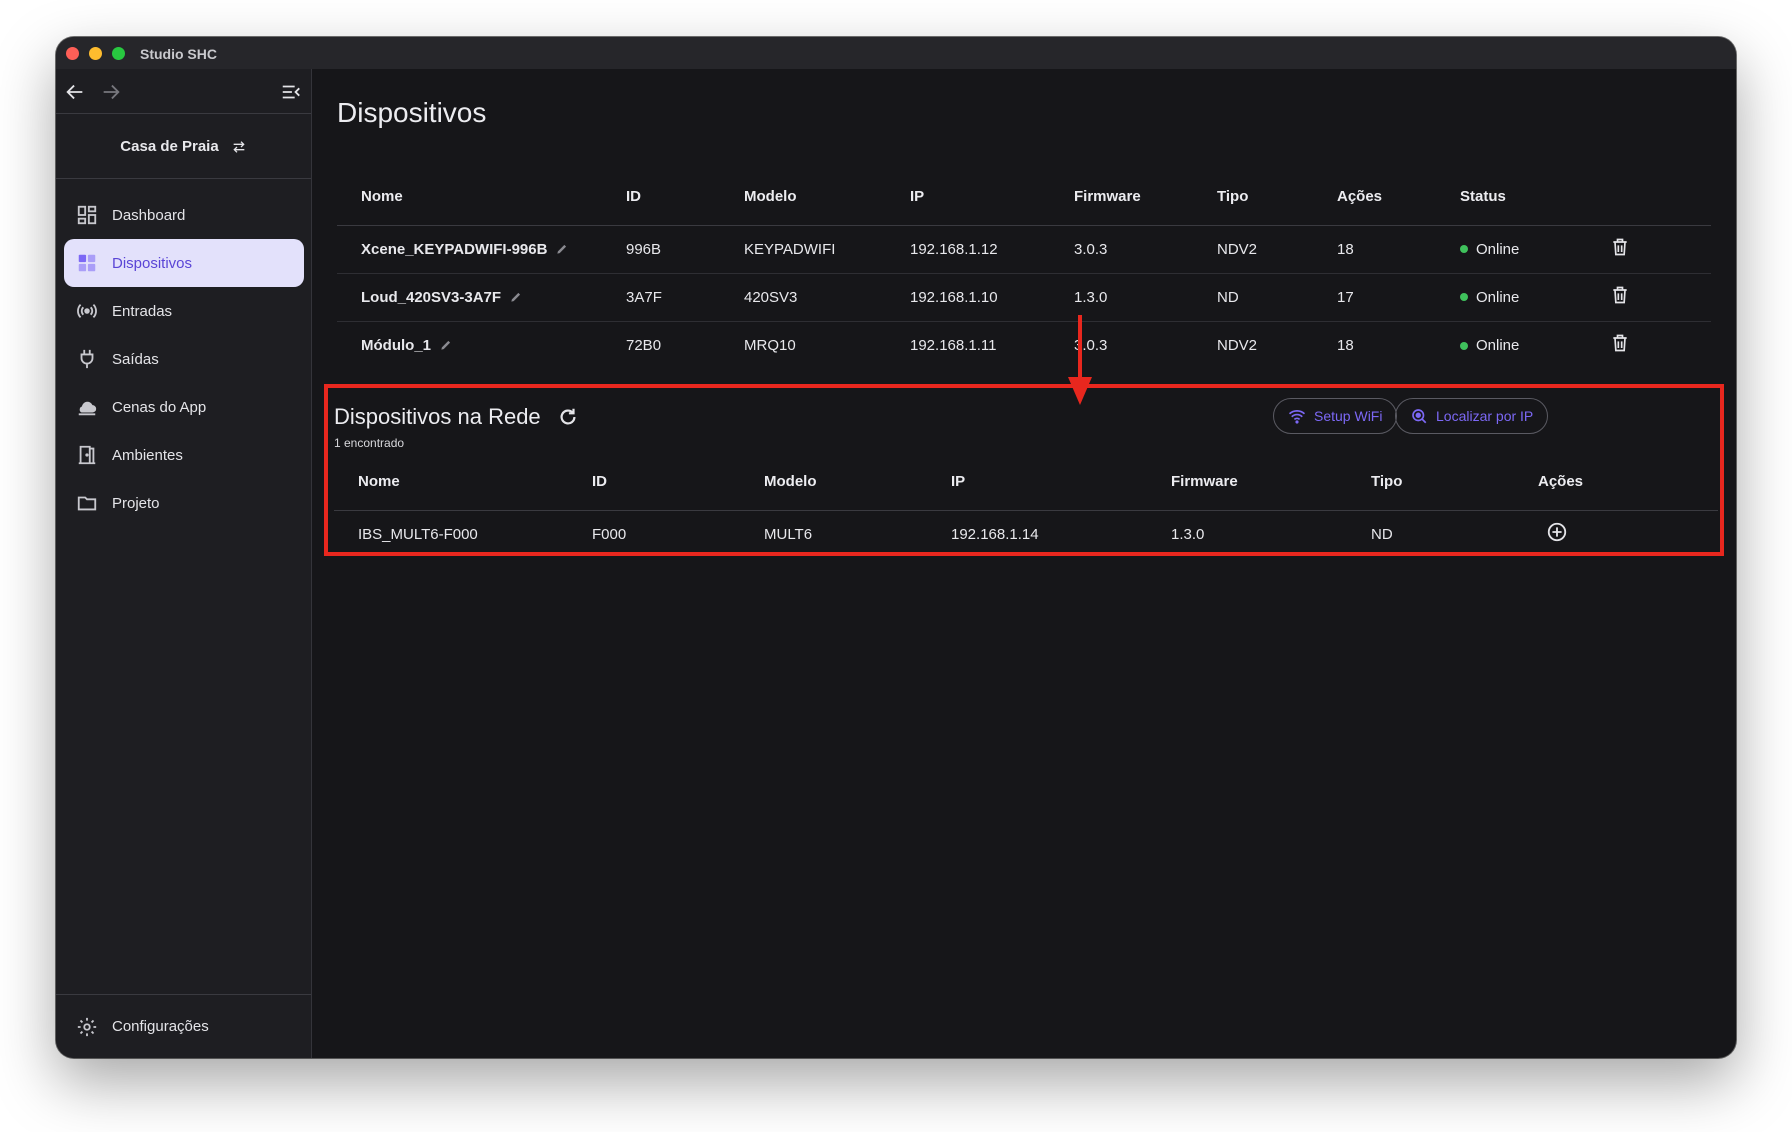 Image resolution: width=1792 pixels, height=1132 pixels. Describe the element at coordinates (1345, 249) in the screenshot. I see `device-actions-count: 18` at that location.